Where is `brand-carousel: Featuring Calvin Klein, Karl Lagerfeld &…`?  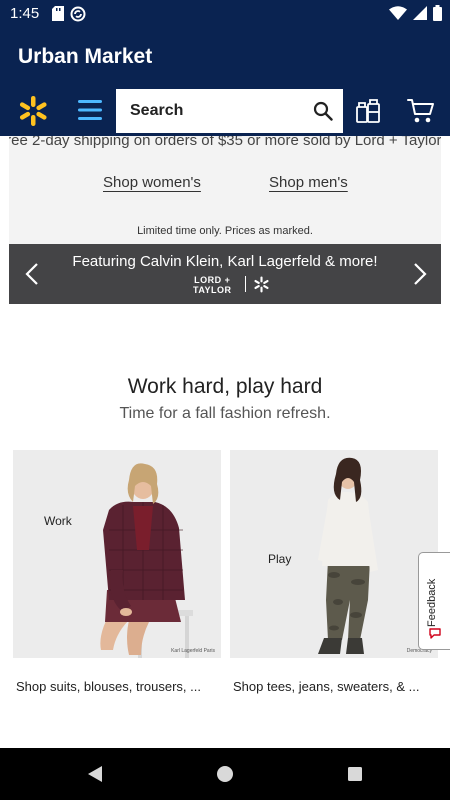 brand-carousel: Featuring Calvin Klein, Karl Lagerfeld &… is located at coordinates (225, 274).